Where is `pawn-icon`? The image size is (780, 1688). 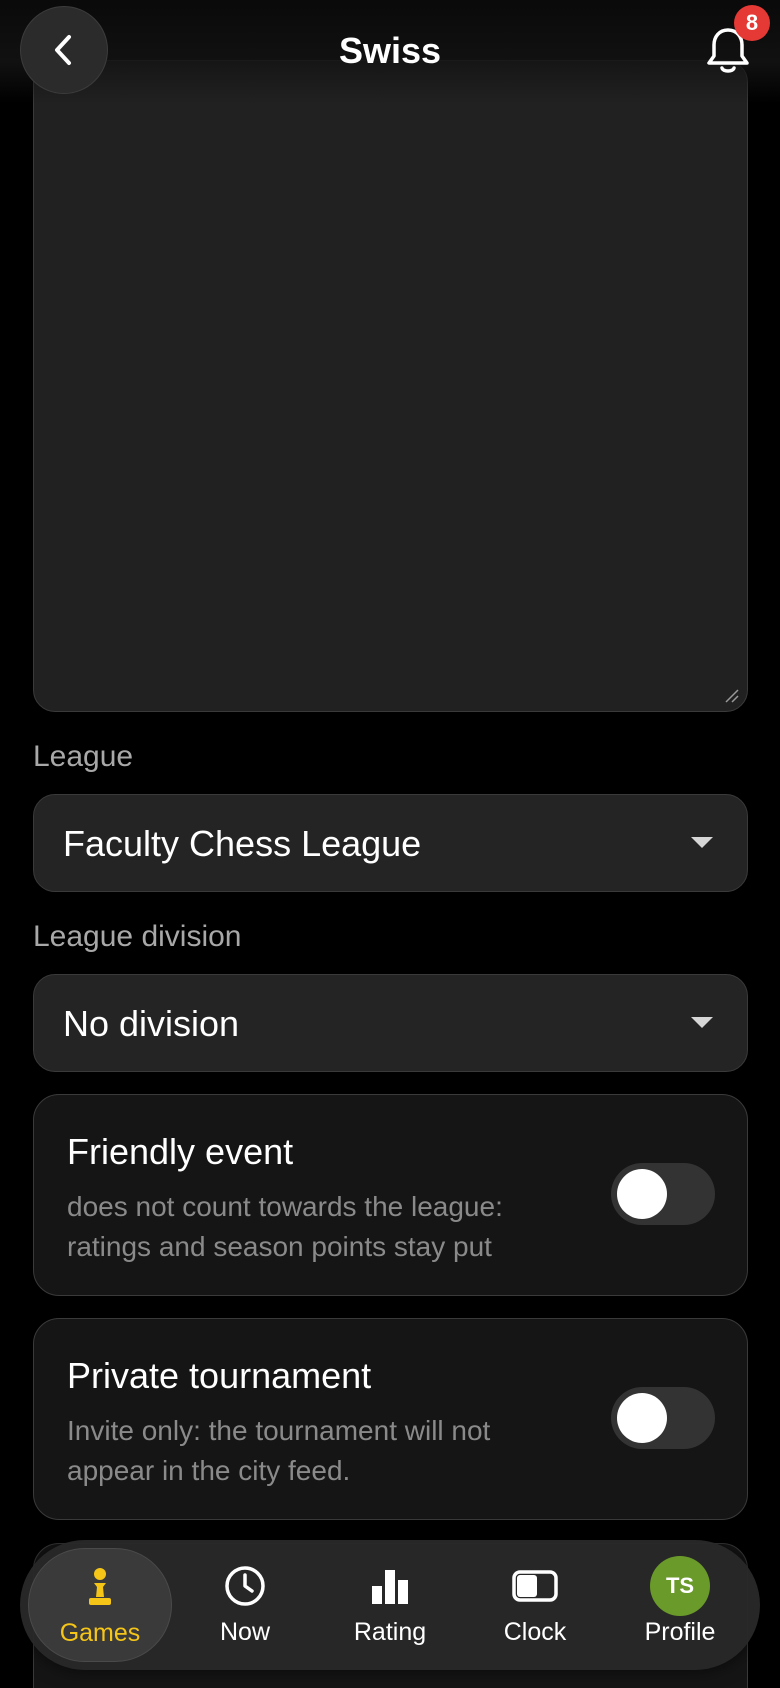
pawn-icon is located at coordinates (100, 1586).